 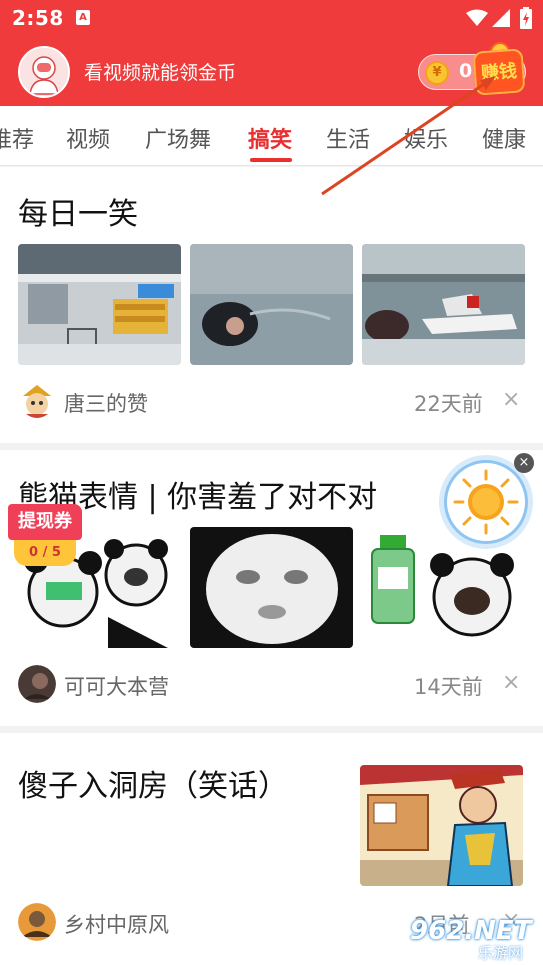 What do you see at coordinates (45, 522) in the screenshot?
I see `voucher-label: 提现券` at bounding box center [45, 522].